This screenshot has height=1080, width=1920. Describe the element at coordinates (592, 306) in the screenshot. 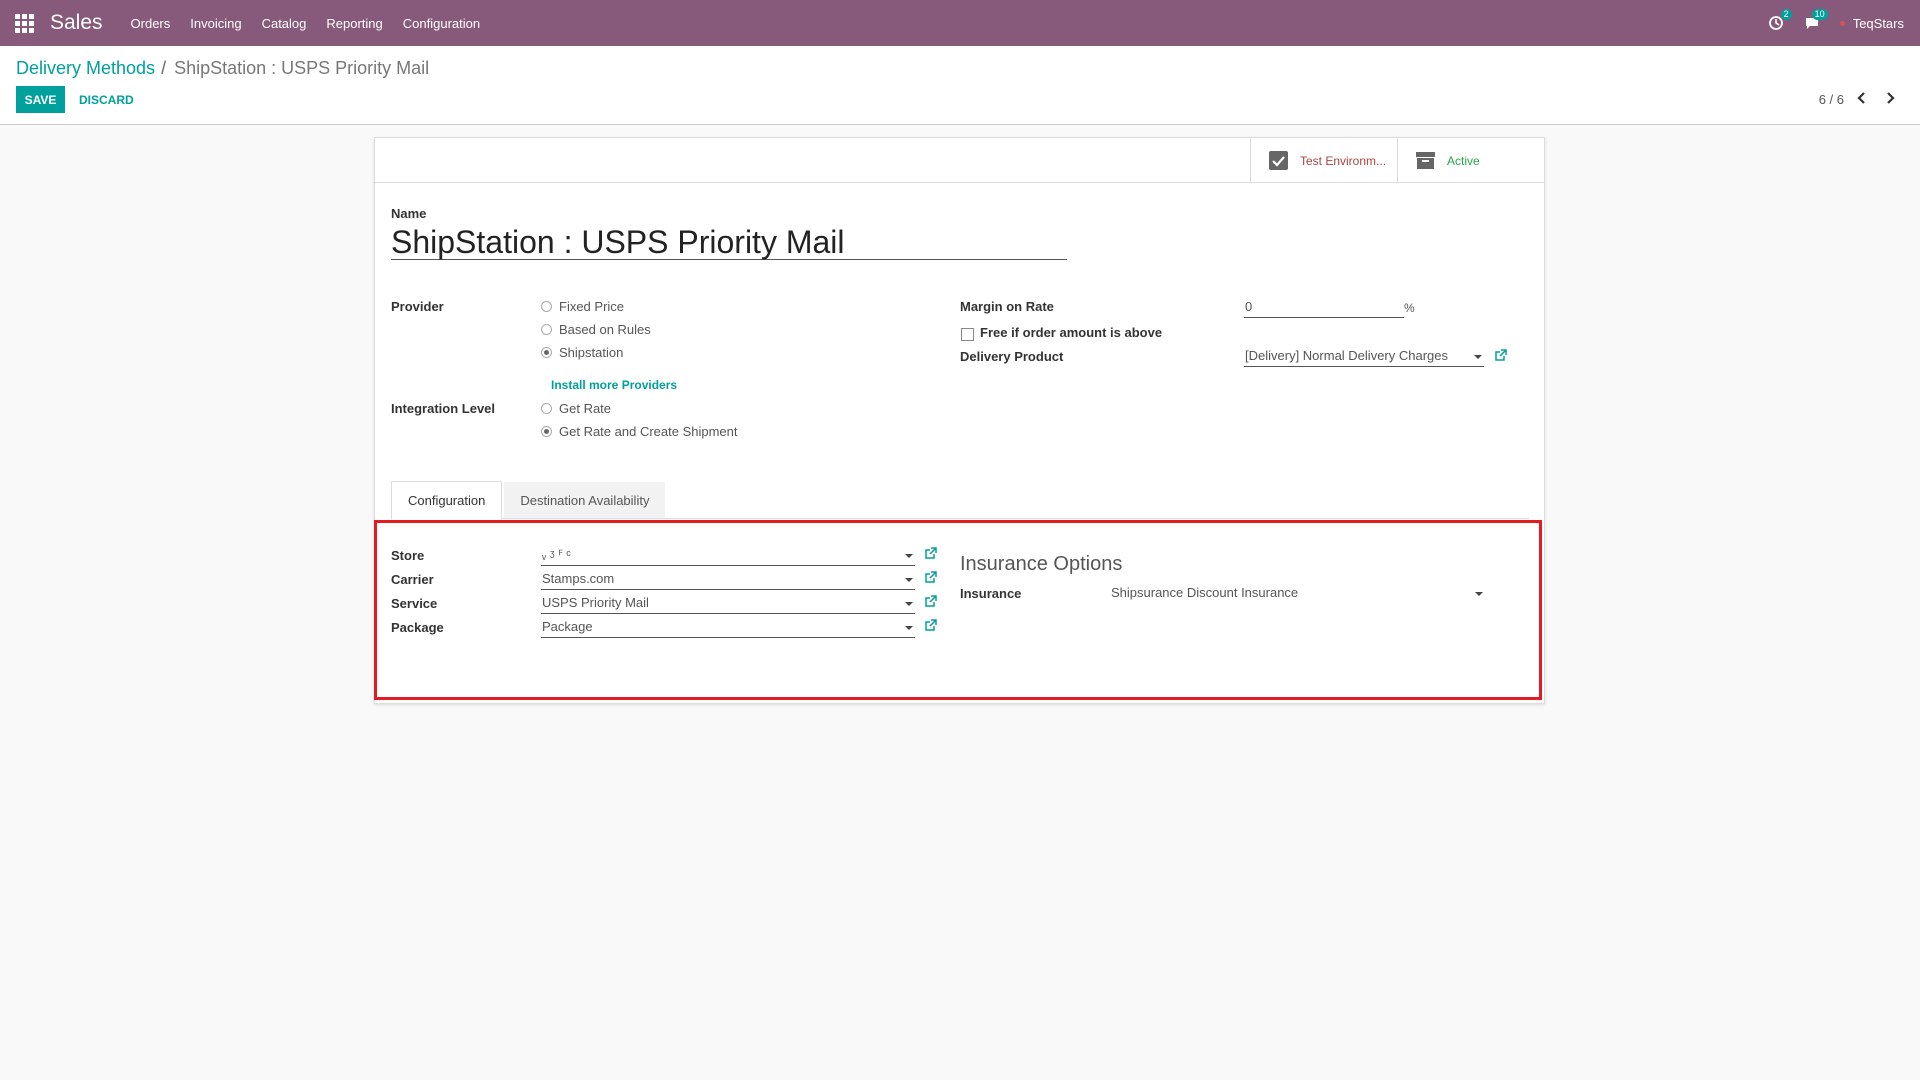

I see `provider-option-label: Fixed Price` at that location.